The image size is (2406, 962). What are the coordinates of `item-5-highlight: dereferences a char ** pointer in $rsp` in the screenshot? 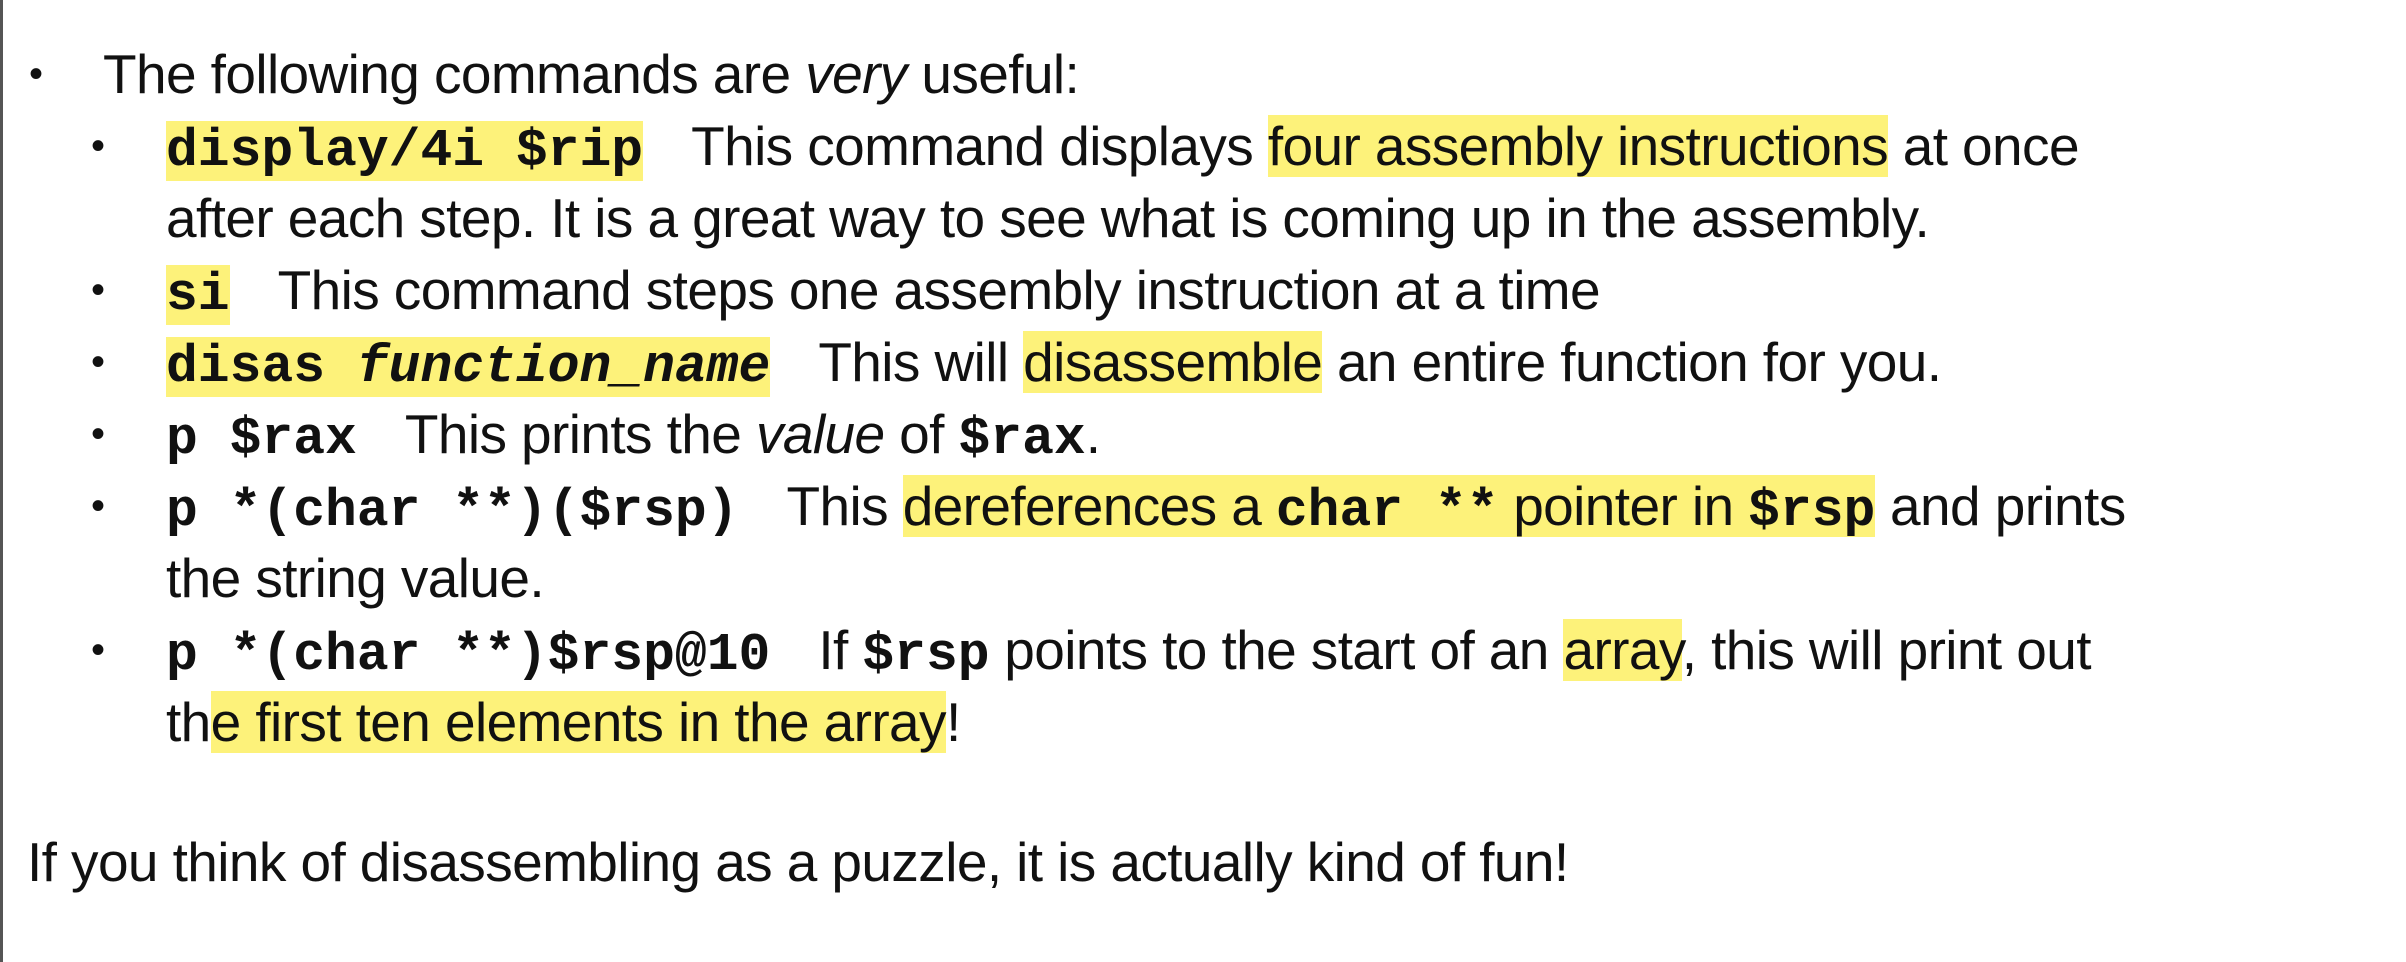 It's located at (1389, 508).